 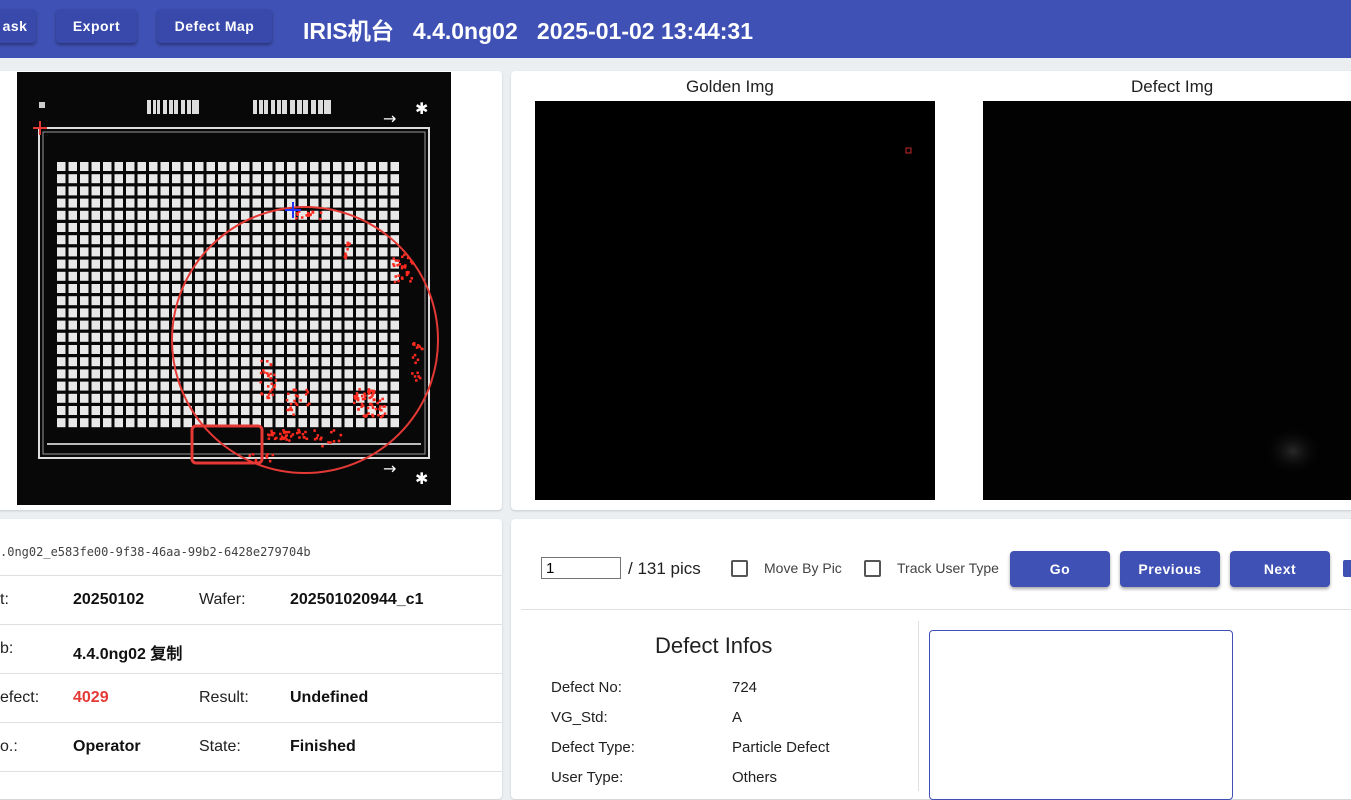 What do you see at coordinates (1167, 300) in the screenshot?
I see `defect-image` at bounding box center [1167, 300].